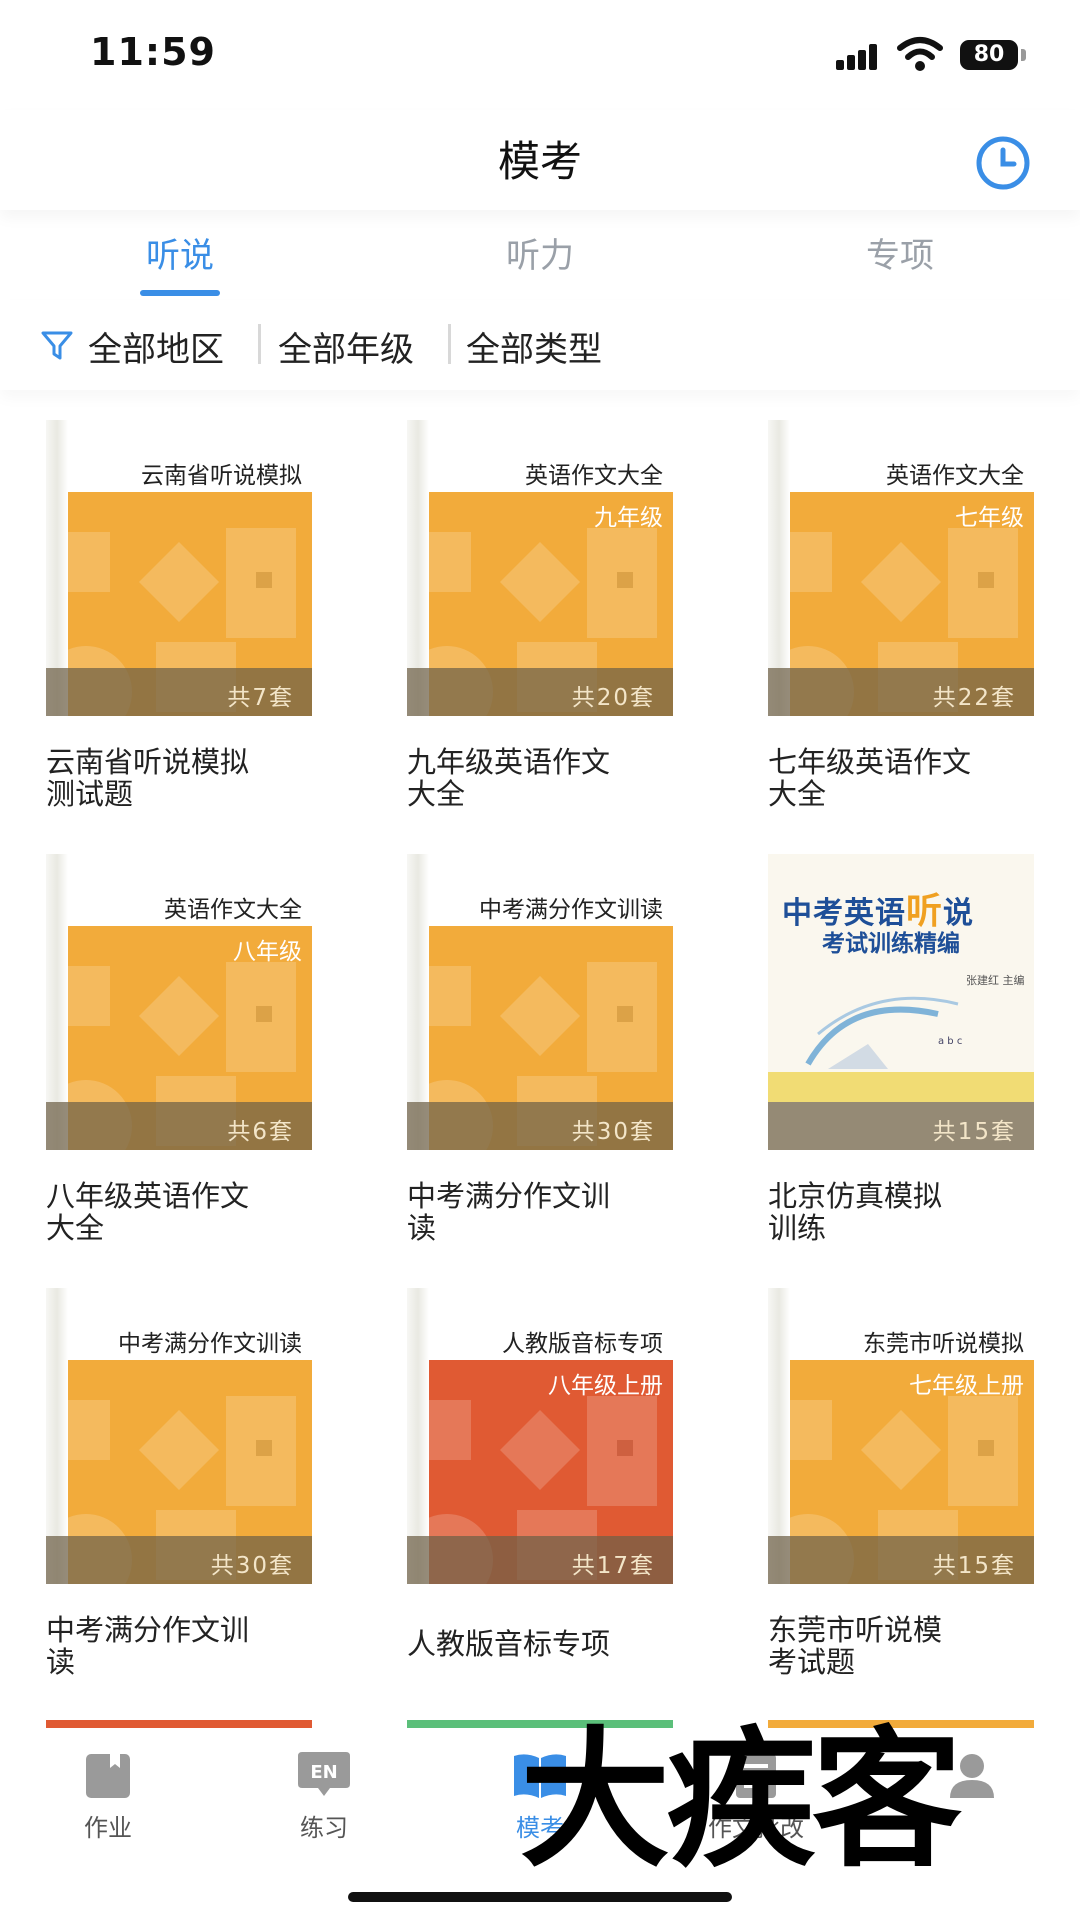 This screenshot has height=1920, width=1080. Describe the element at coordinates (855, 1212) in the screenshot. I see `book-title: 北京仿真模拟 训练` at that location.